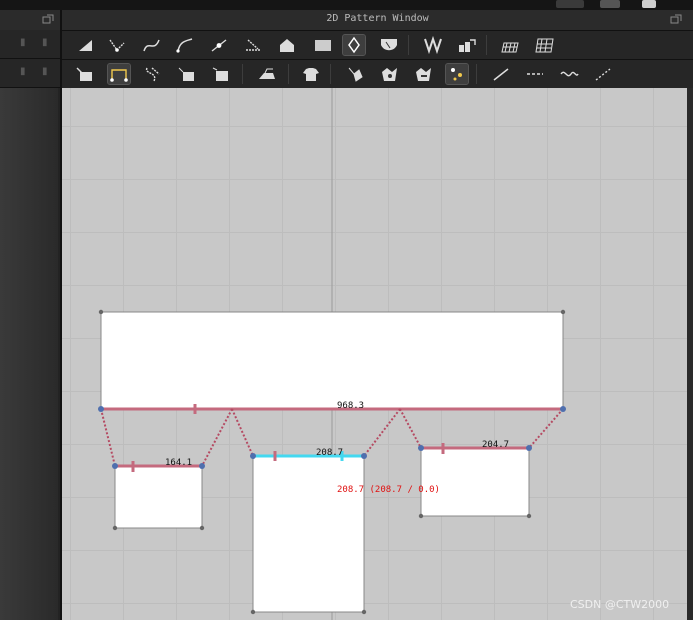 This screenshot has width=693, height=620. I want to click on add-point-icon, so click(219, 45).